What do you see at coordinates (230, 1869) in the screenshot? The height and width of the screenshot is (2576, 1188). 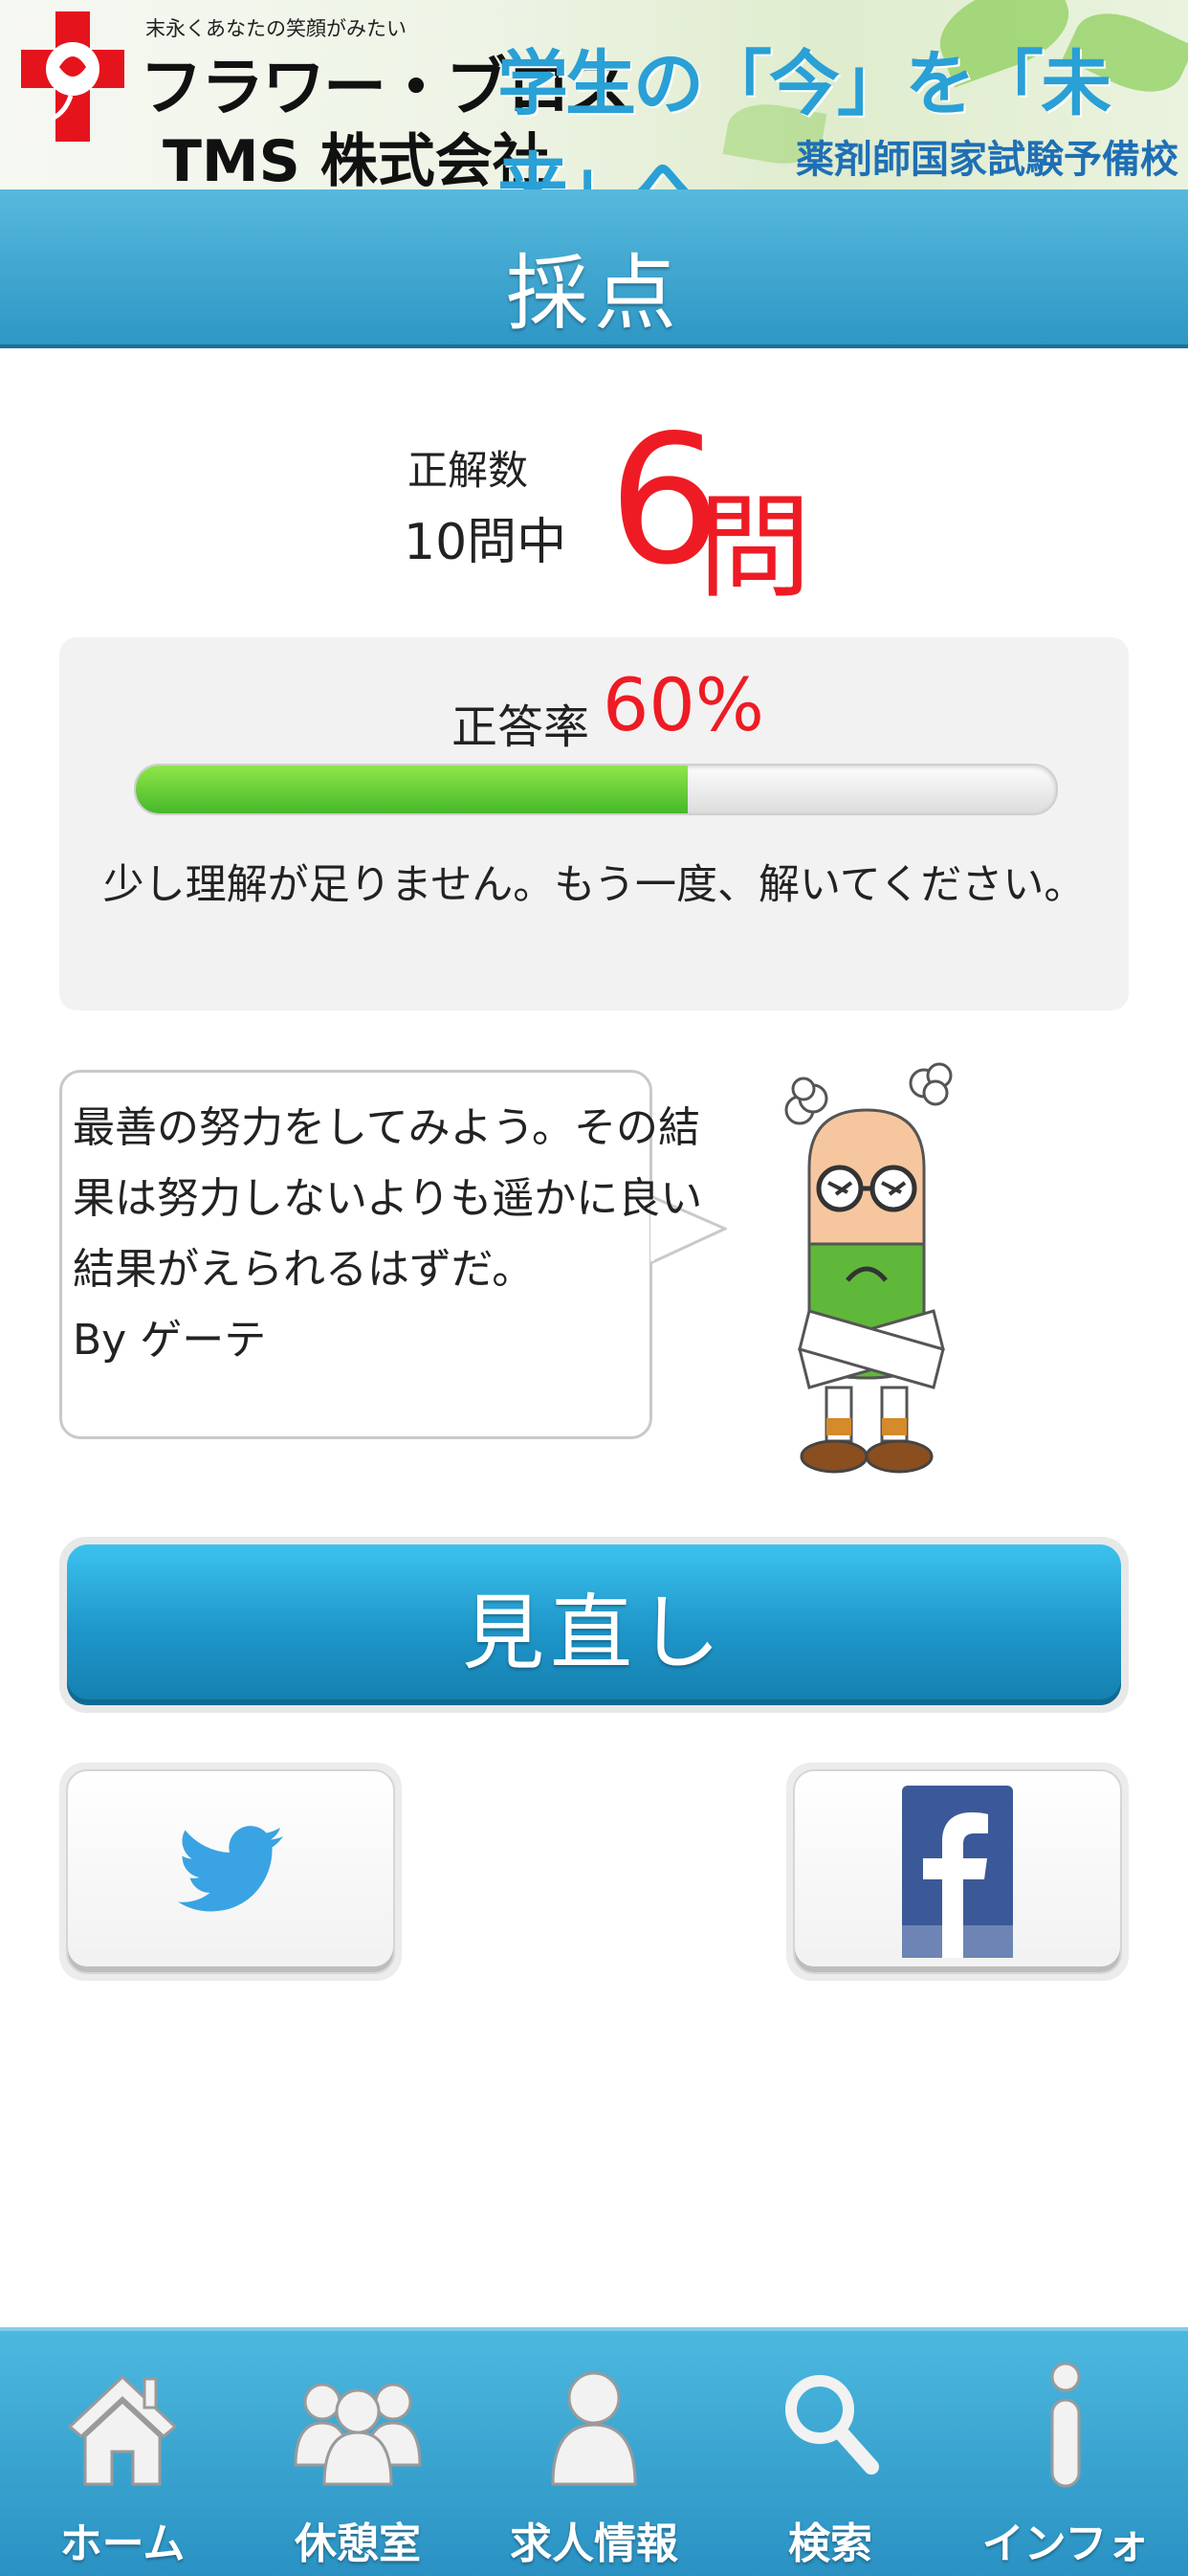 I see `twitter-bird-icon` at bounding box center [230, 1869].